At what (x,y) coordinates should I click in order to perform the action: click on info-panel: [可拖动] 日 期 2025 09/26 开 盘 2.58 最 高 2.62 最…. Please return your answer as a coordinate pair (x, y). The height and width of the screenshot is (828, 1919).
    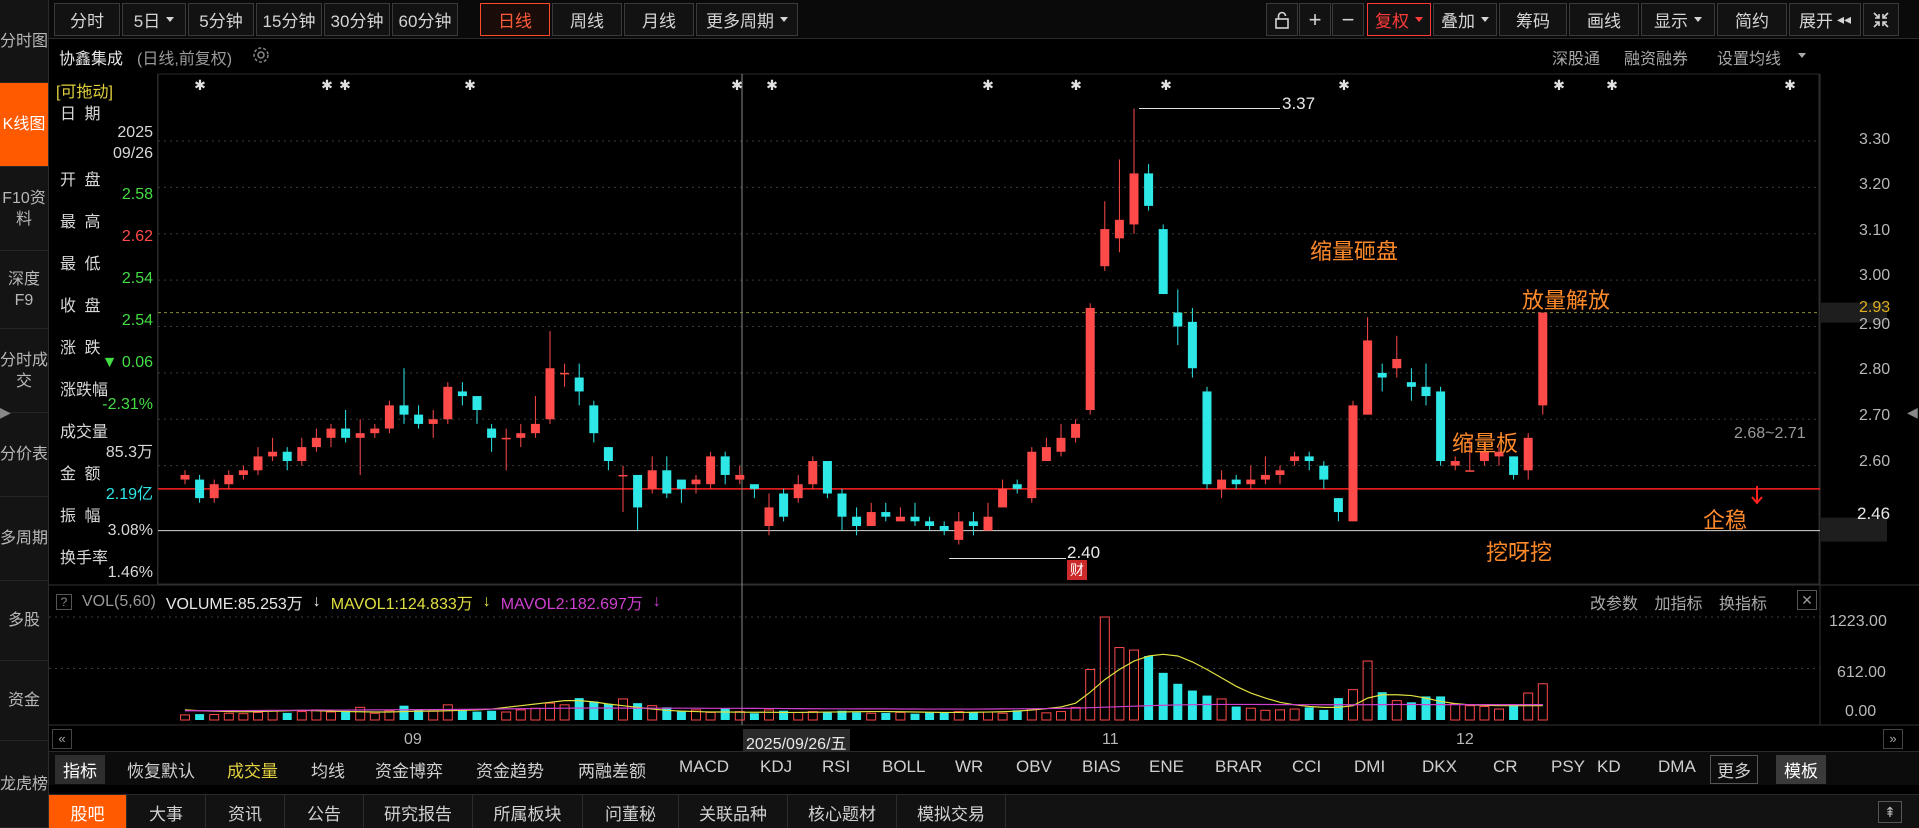
    Looking at the image, I should click on (105, 329).